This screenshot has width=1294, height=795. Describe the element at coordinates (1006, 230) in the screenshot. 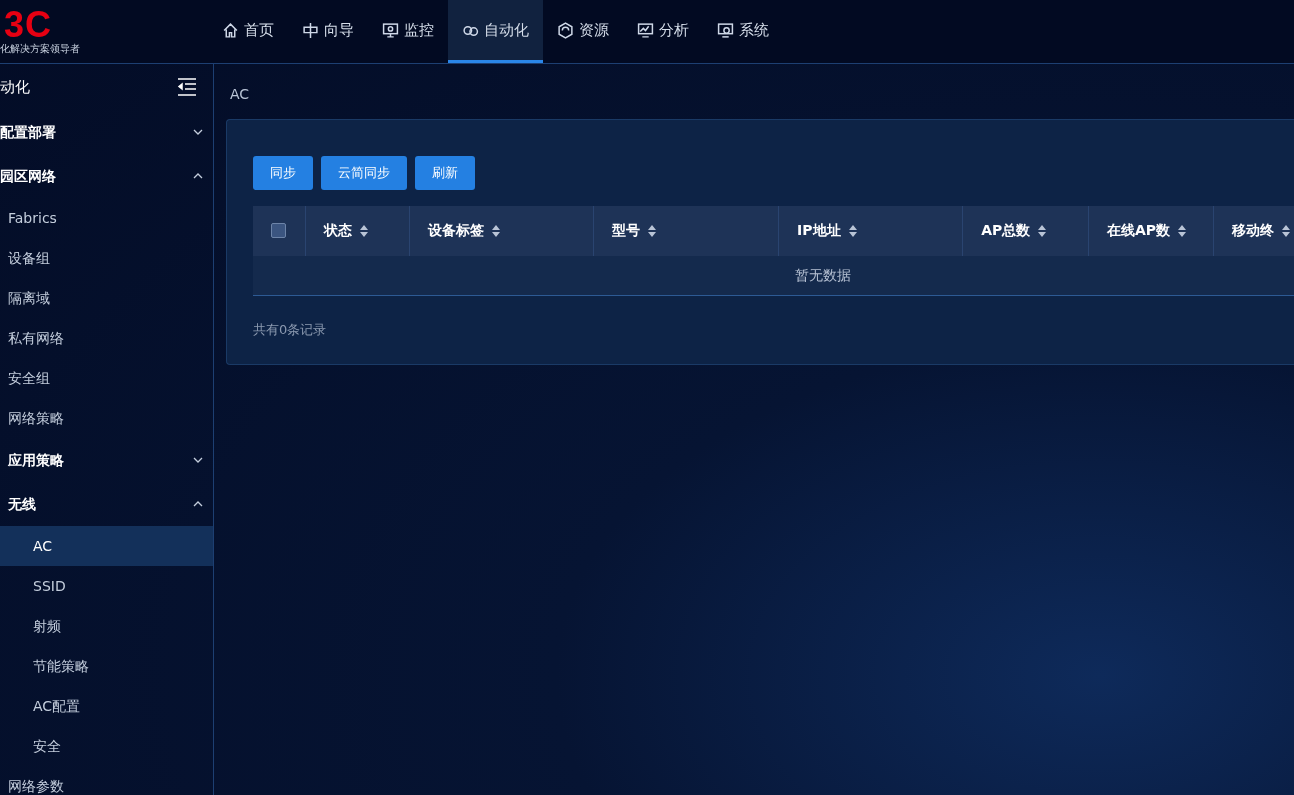

I see `column-header: AP总数` at that location.